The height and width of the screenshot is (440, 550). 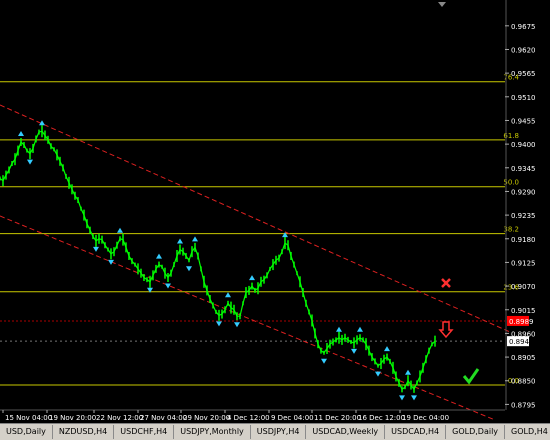 I want to click on y-tick-label: 0.9235, so click(x=523, y=216).